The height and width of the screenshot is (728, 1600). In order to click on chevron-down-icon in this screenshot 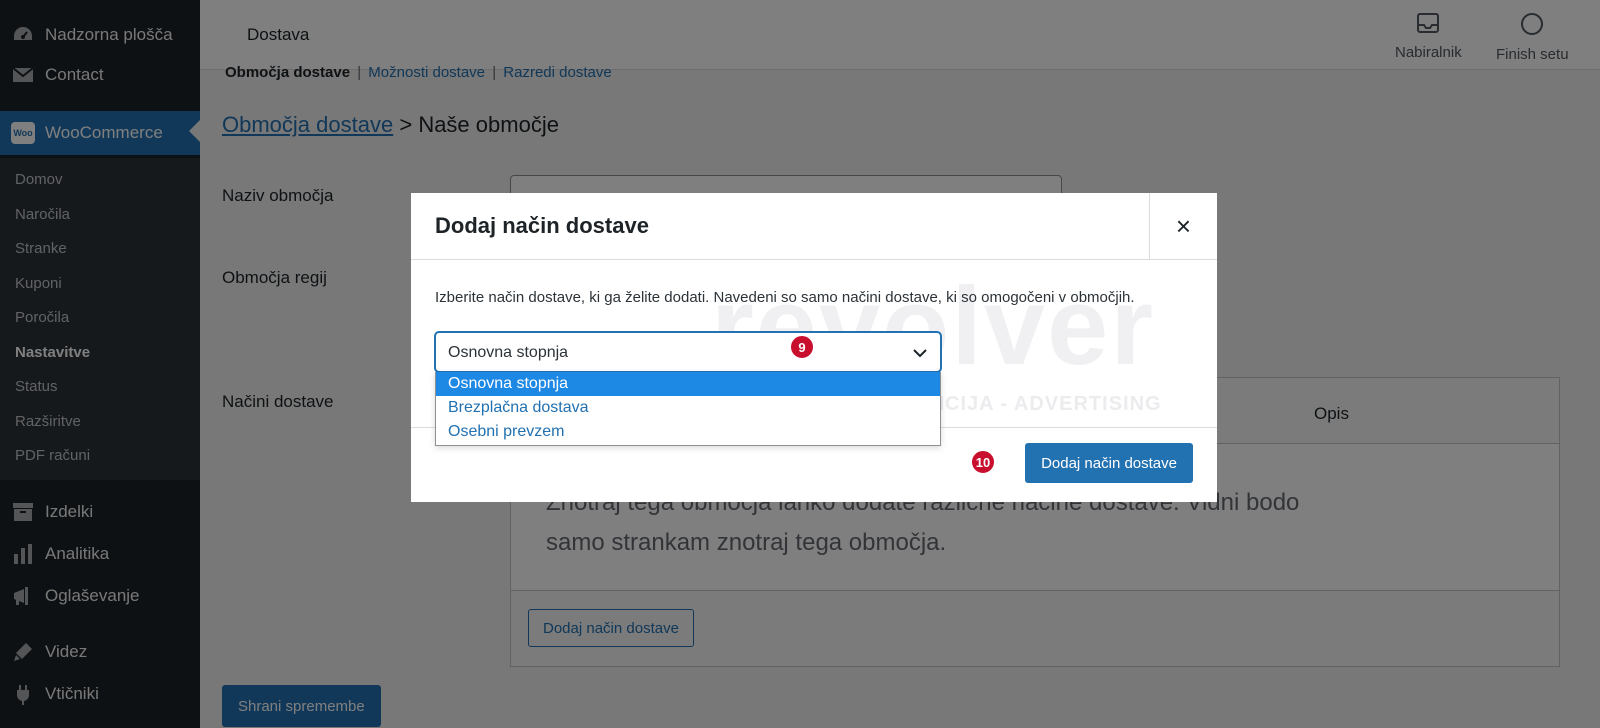, I will do `click(920, 355)`.